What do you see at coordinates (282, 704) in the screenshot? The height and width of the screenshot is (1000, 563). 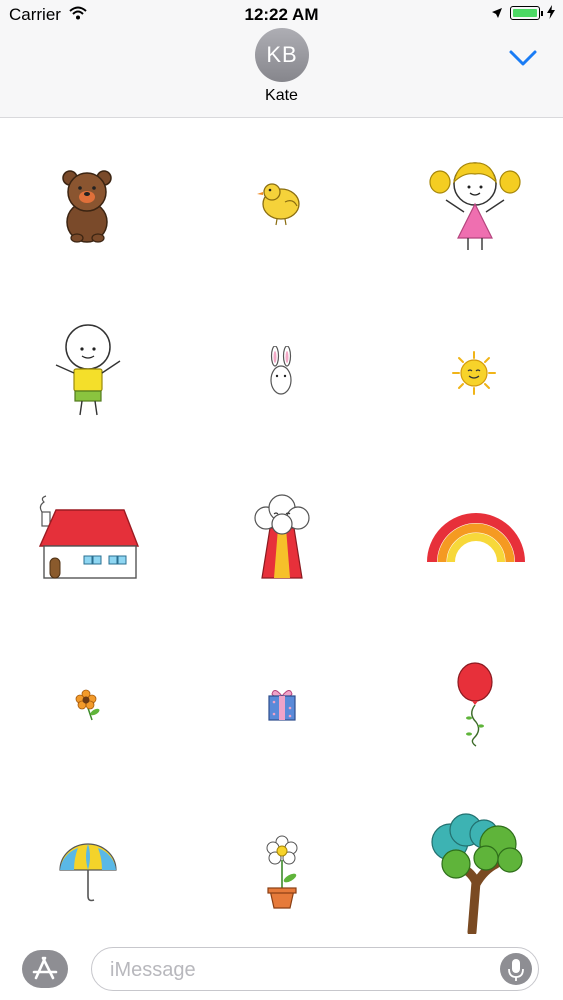 I see `sticker-gift` at bounding box center [282, 704].